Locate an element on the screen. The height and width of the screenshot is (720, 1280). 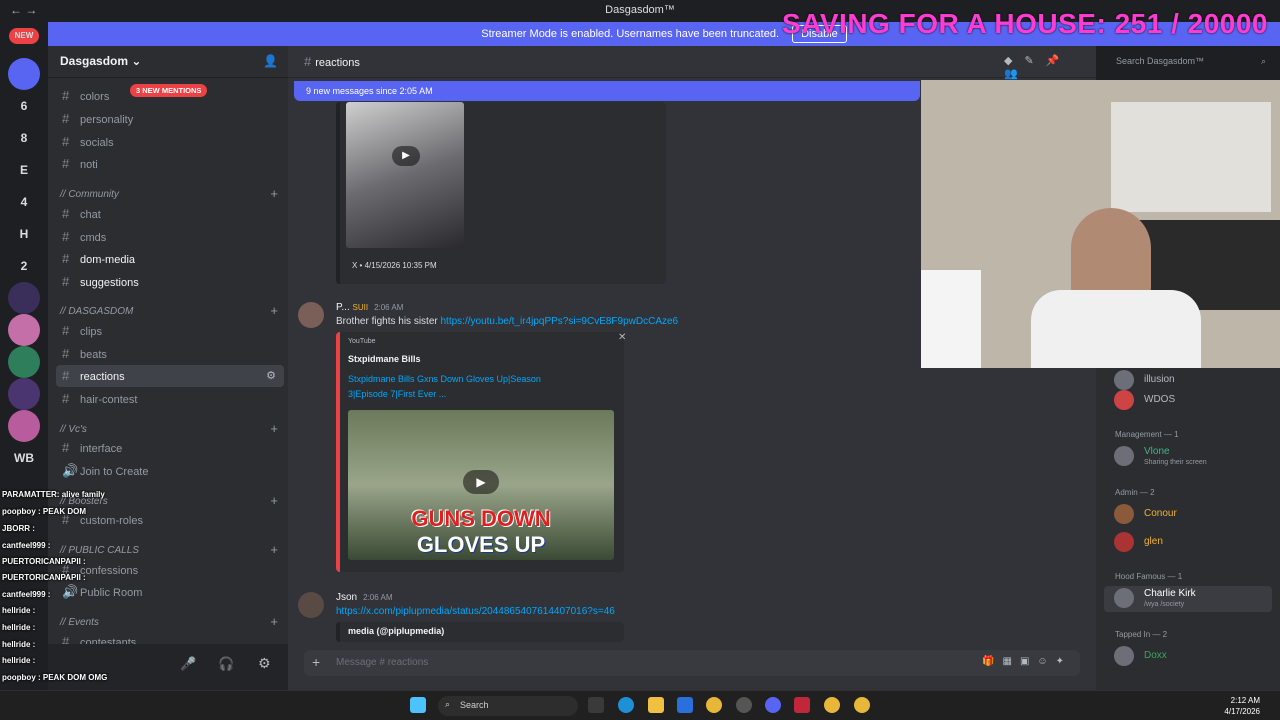
voice-join-to-create: 🔊 Join to Create is located at coordinates (170, 471).